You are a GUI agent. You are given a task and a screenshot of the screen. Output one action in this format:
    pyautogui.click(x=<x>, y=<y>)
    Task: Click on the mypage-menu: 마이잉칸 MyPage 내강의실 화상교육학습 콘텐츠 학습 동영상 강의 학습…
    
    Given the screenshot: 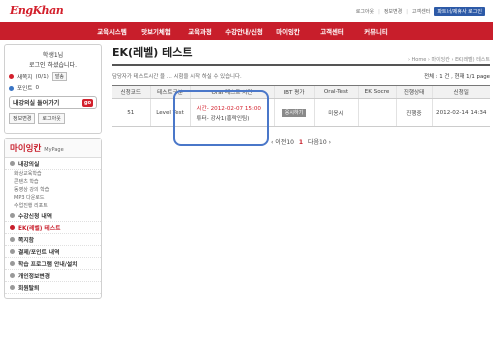 What is the action you would take?
    pyautogui.click(x=53, y=218)
    